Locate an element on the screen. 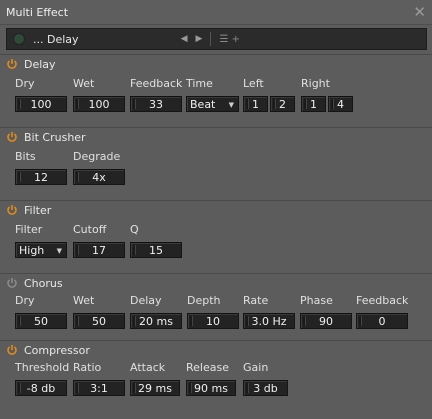 The image size is (432, 419). time-label: Time is located at coordinates (199, 83).